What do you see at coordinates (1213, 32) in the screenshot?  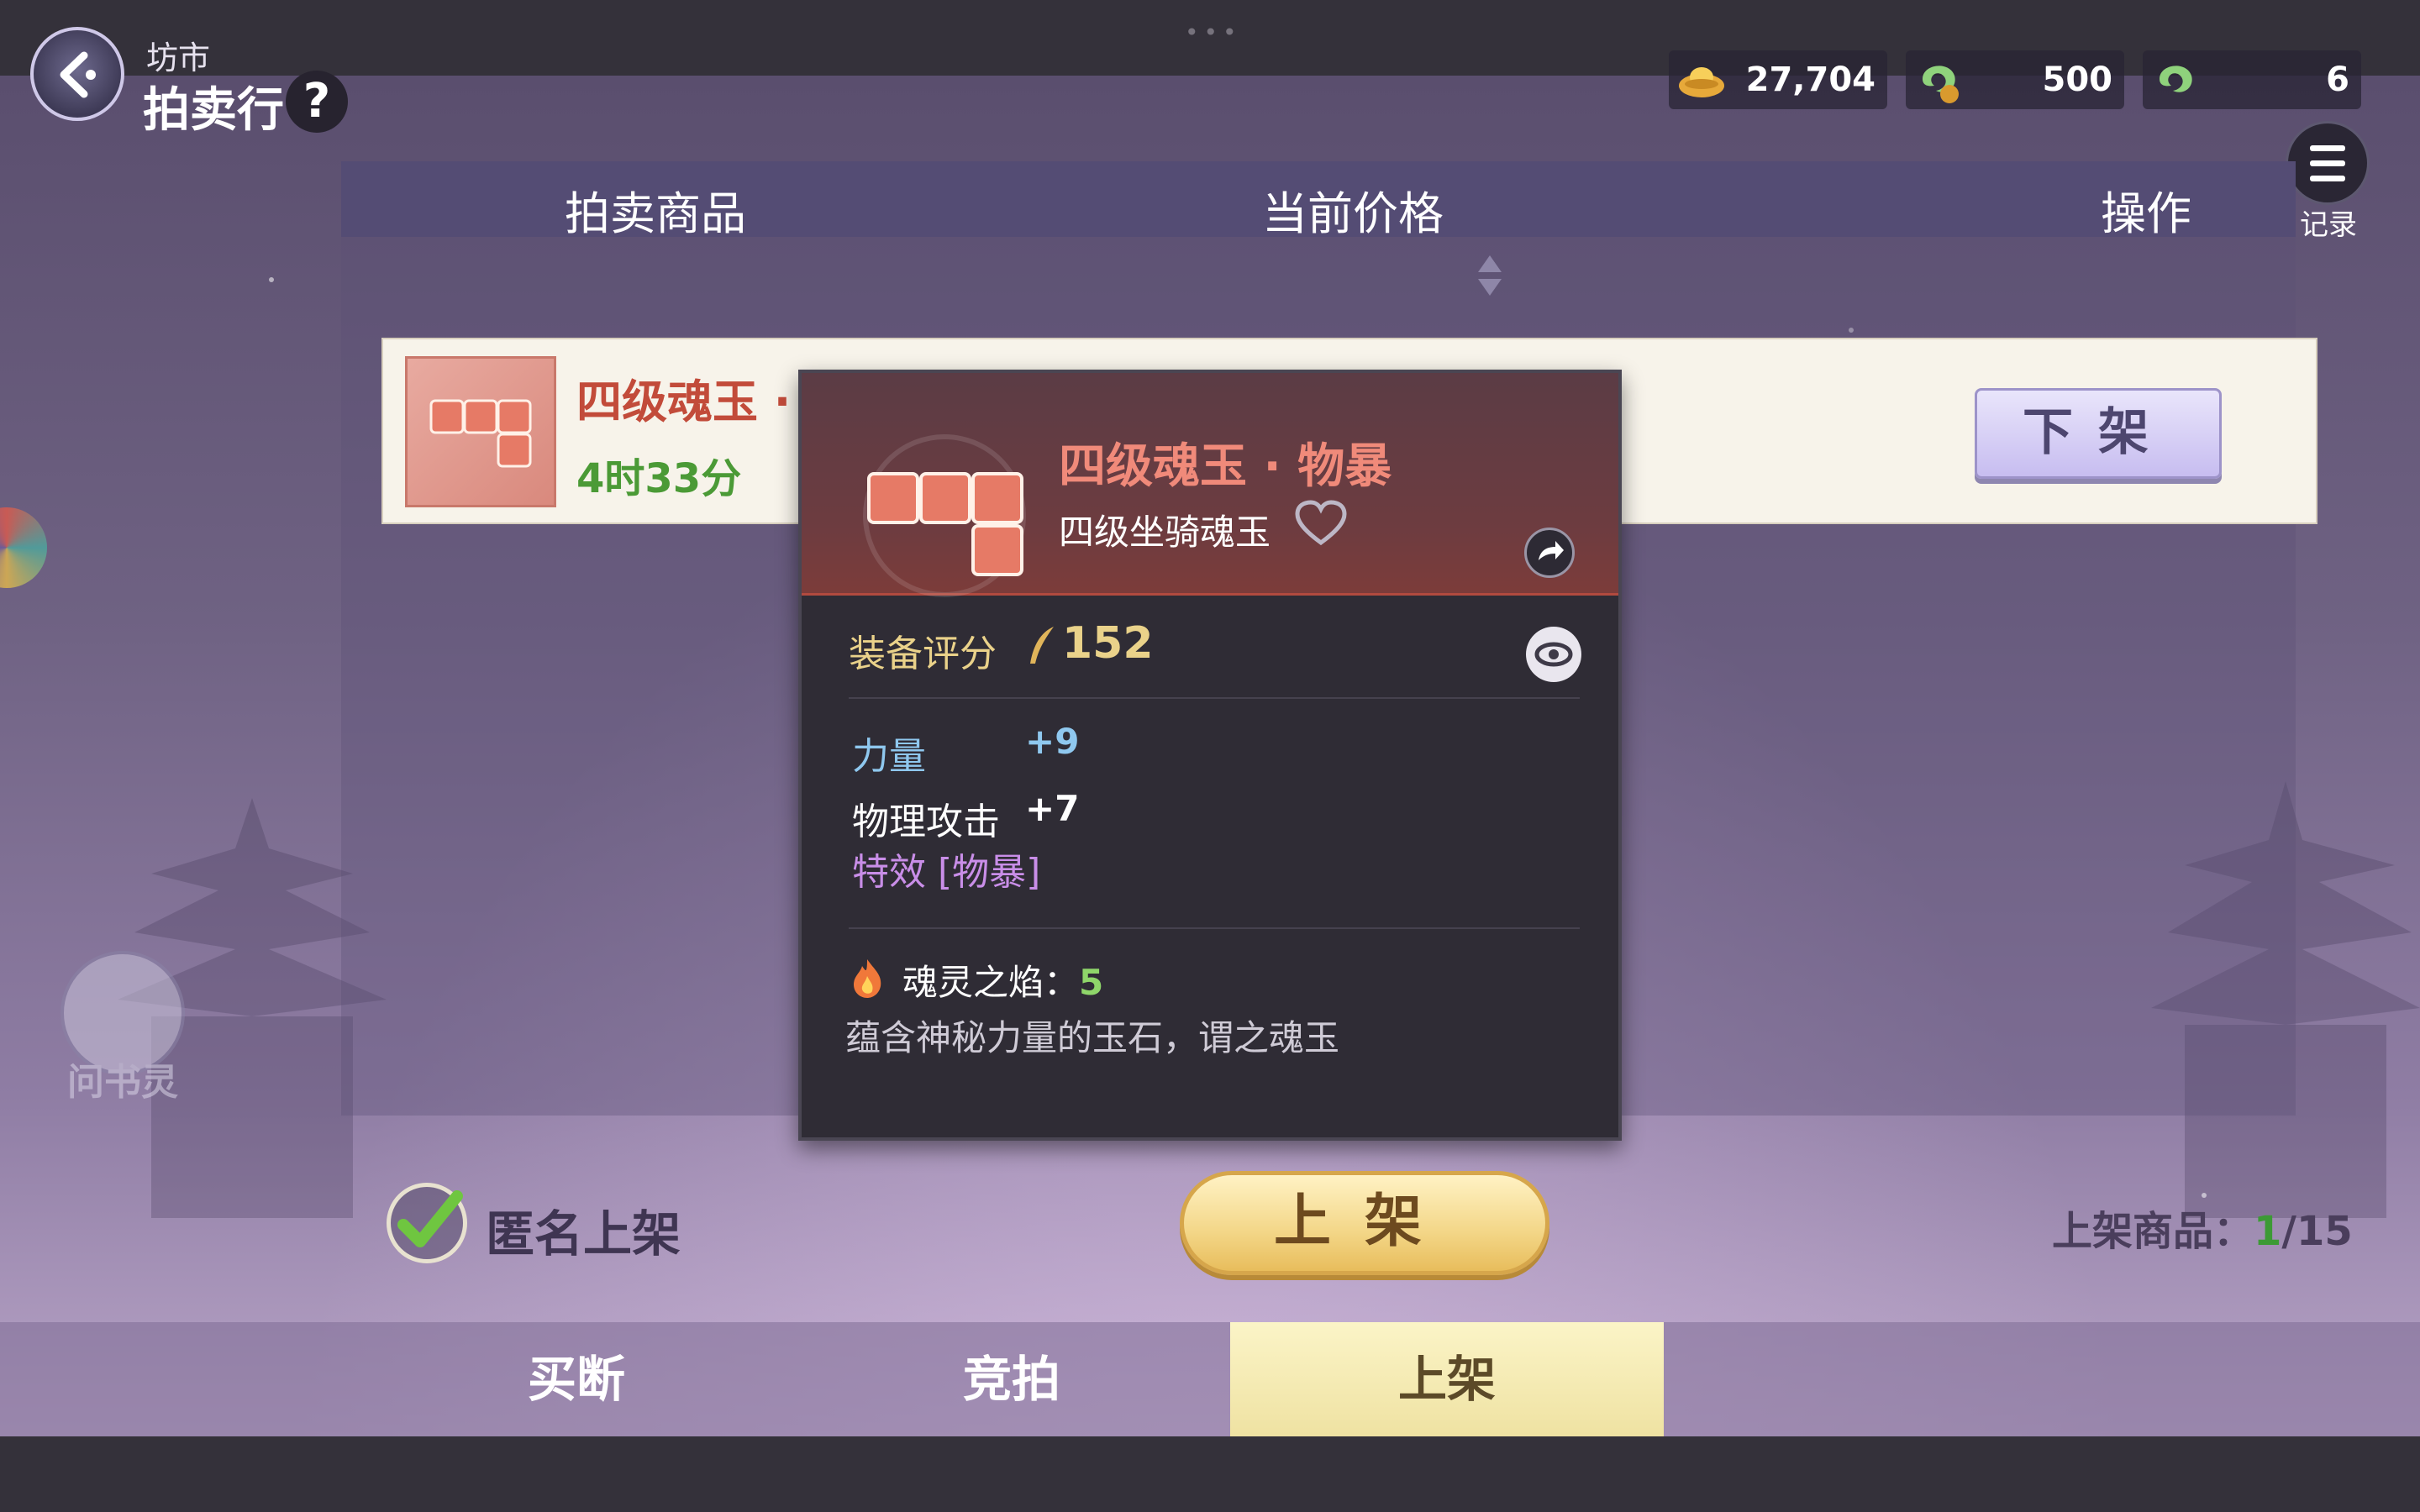 I see `more-dots-icon: •••` at bounding box center [1213, 32].